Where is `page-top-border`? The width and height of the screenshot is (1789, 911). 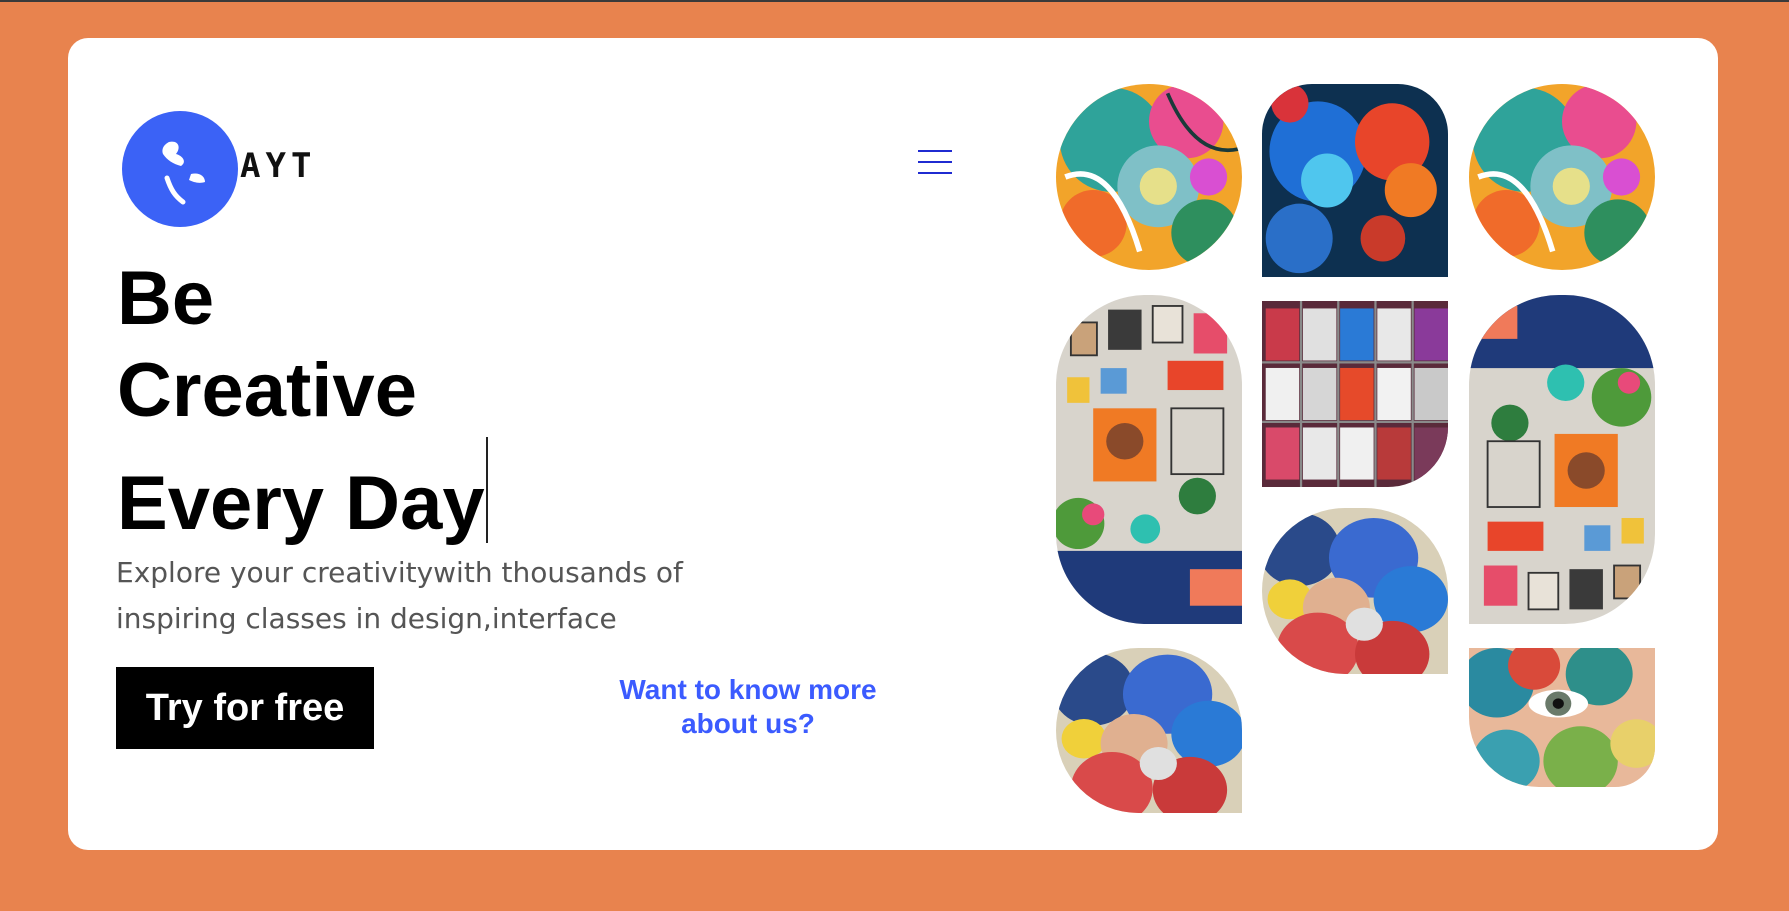
page-top-border is located at coordinates (894, 1).